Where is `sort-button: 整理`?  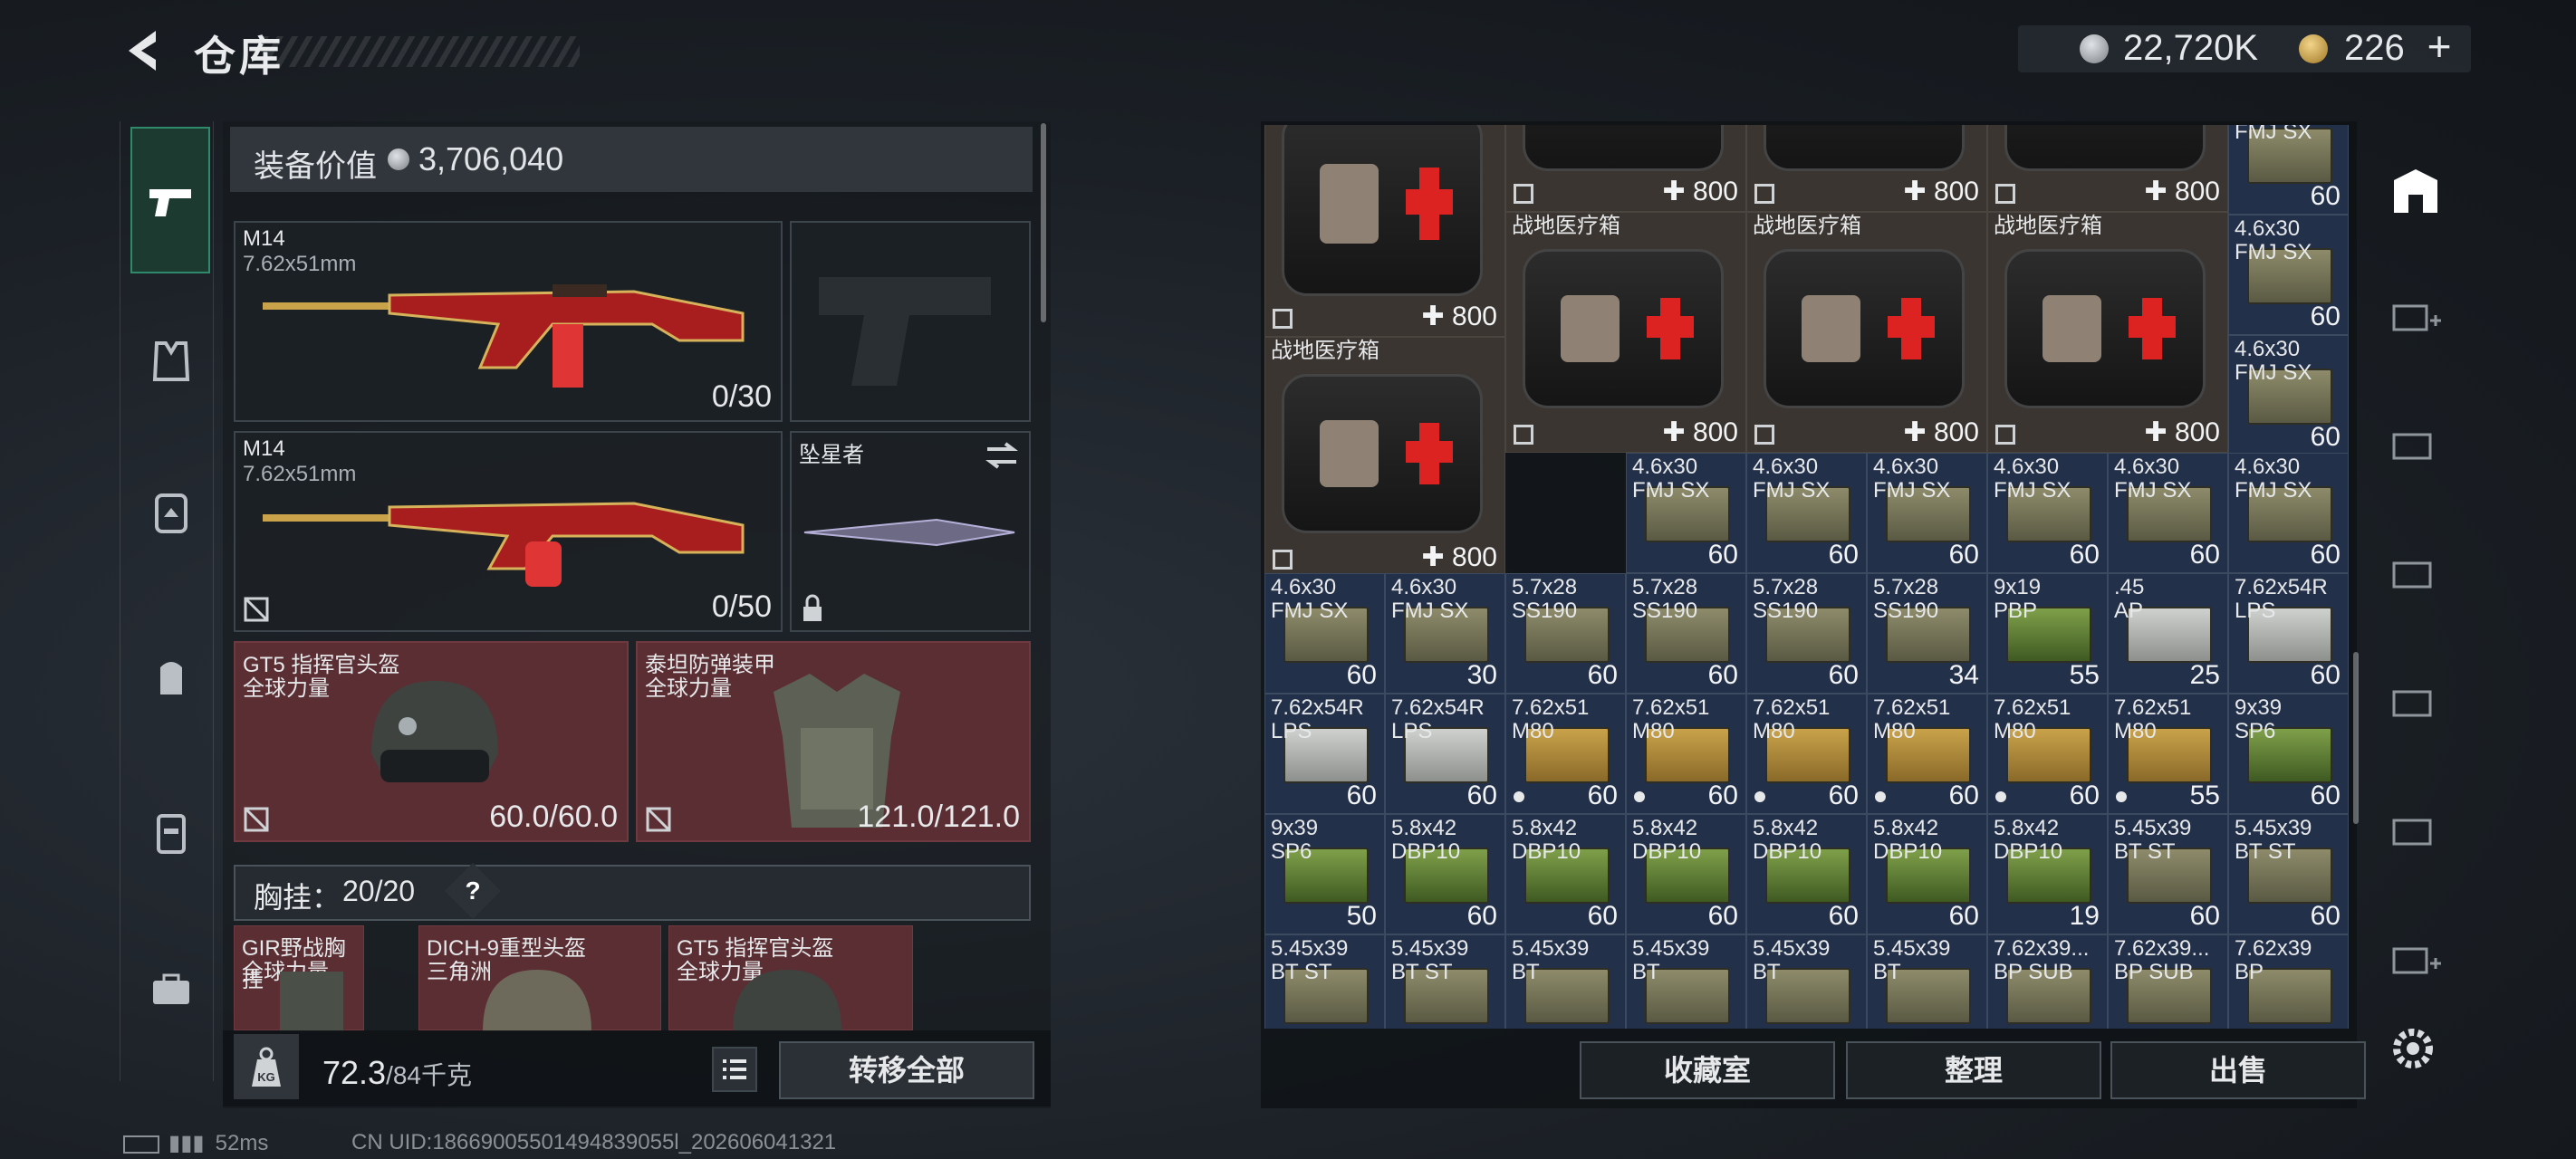
sort-button: 整理 is located at coordinates (1973, 1070).